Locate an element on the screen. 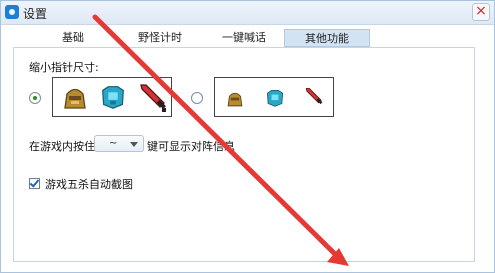 This screenshot has height=273, width=495. cursor-size-label: 缩小指针尺寸: is located at coordinates (64, 67).